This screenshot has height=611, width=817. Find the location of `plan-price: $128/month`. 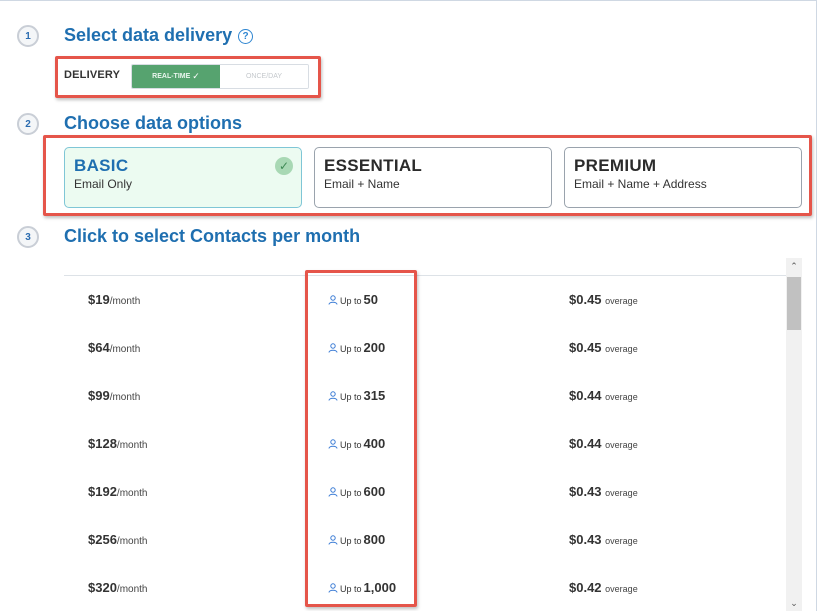

plan-price: $128/month is located at coordinates (118, 443).